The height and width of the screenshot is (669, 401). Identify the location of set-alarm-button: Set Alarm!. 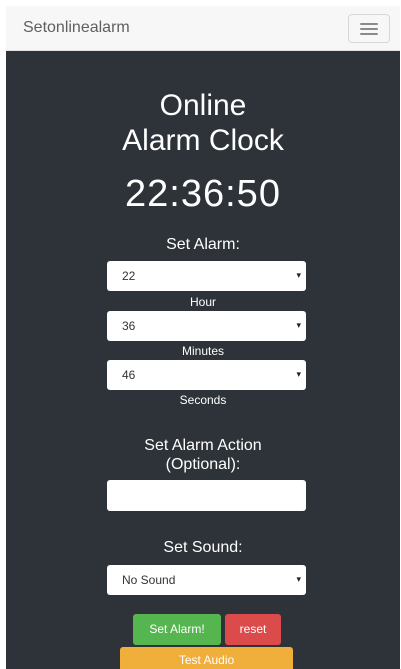
(177, 629).